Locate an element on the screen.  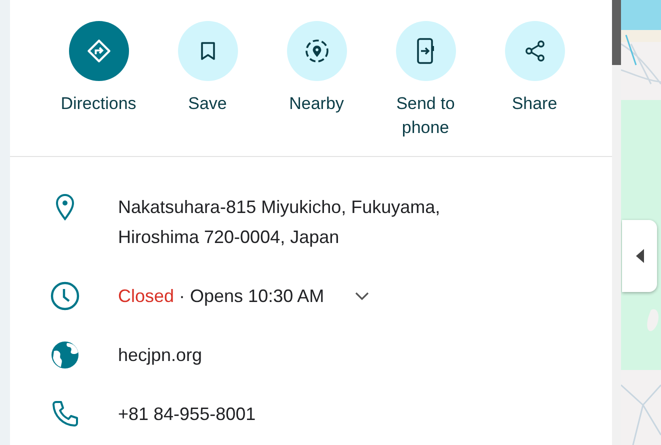
phone-icon is located at coordinates (65, 414).